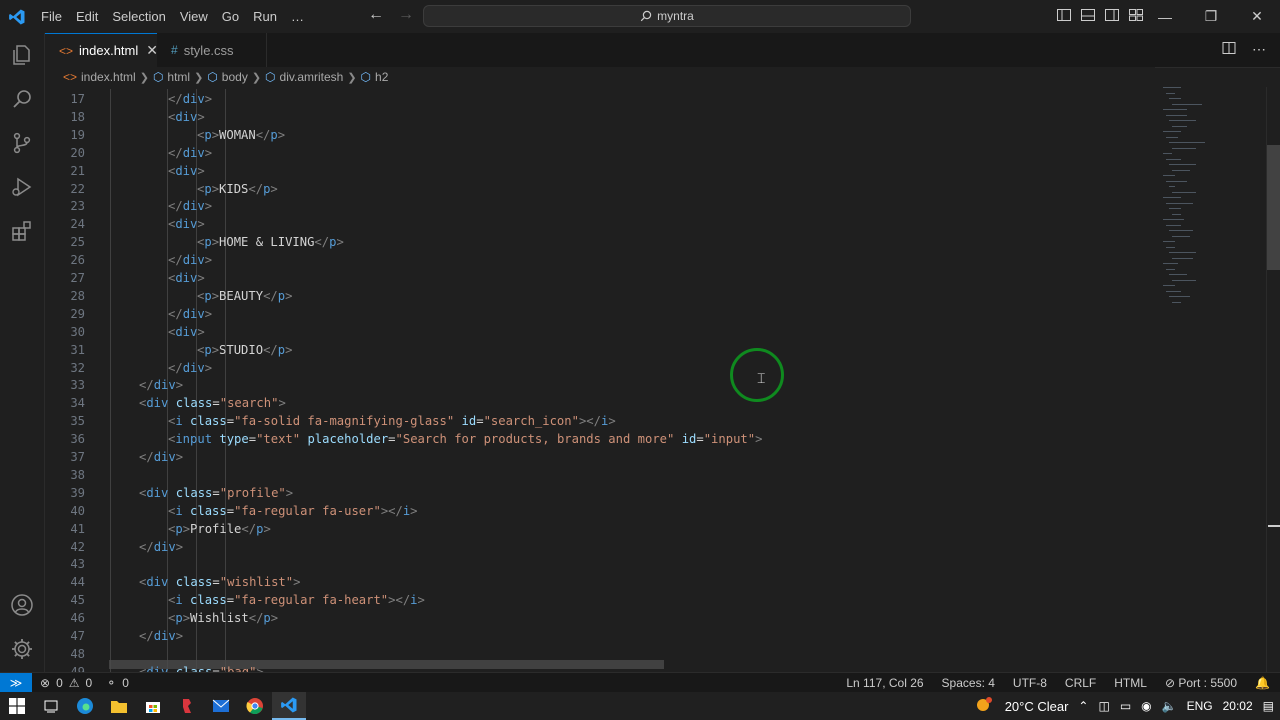 This screenshot has width=1280, height=720. I want to click on errors-count: 0, so click(59, 683).